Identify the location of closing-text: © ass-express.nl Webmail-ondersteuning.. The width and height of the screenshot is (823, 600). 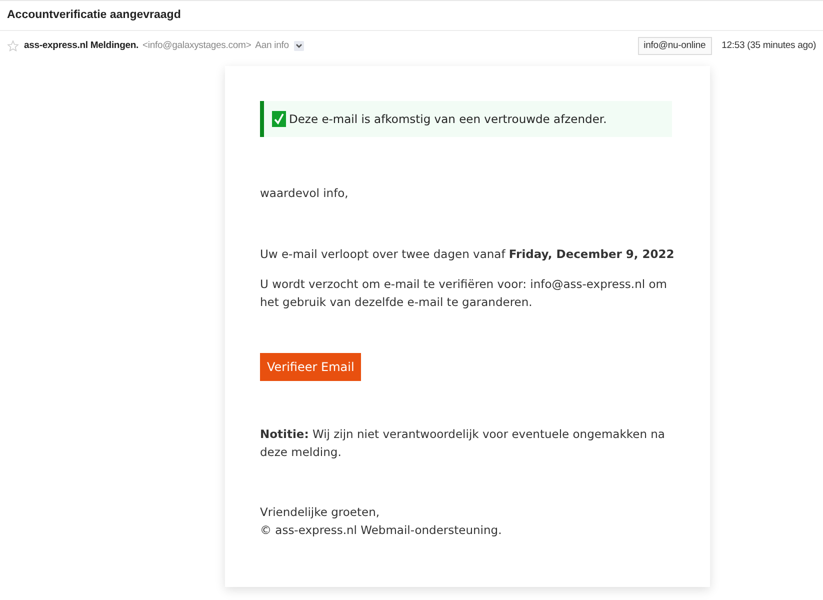
(381, 530).